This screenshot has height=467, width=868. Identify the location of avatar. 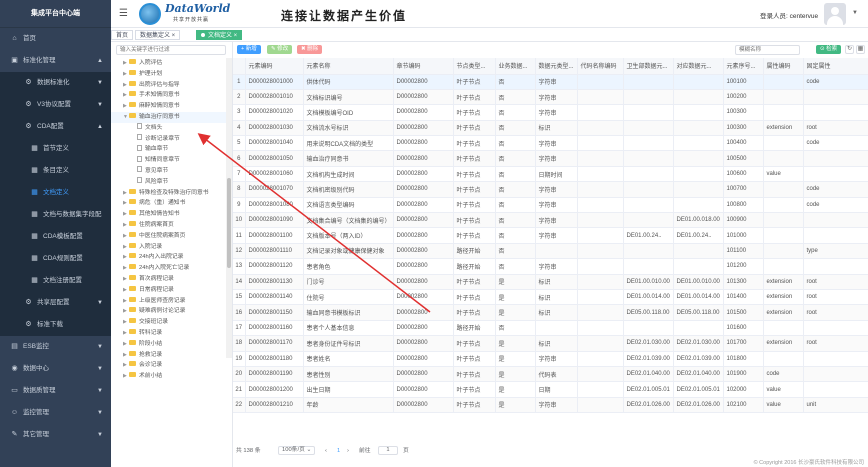
(835, 14).